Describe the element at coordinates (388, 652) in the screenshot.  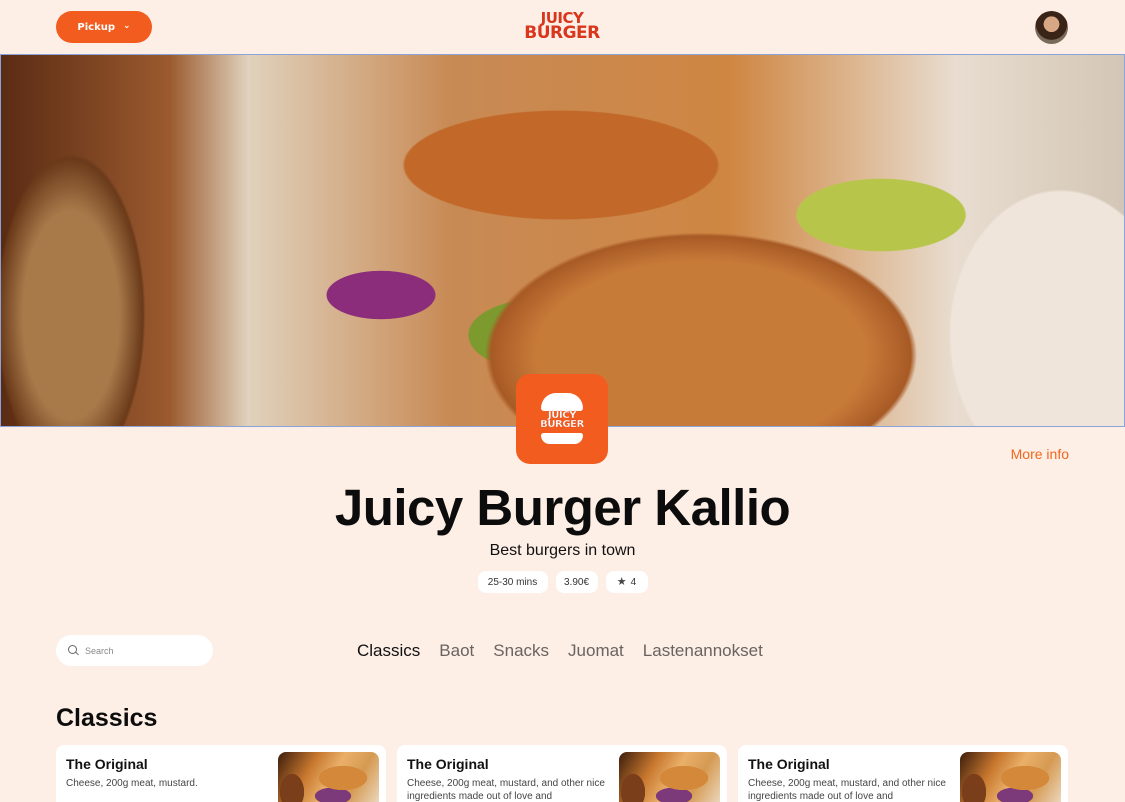
I see `tab-classics: Classics` at that location.